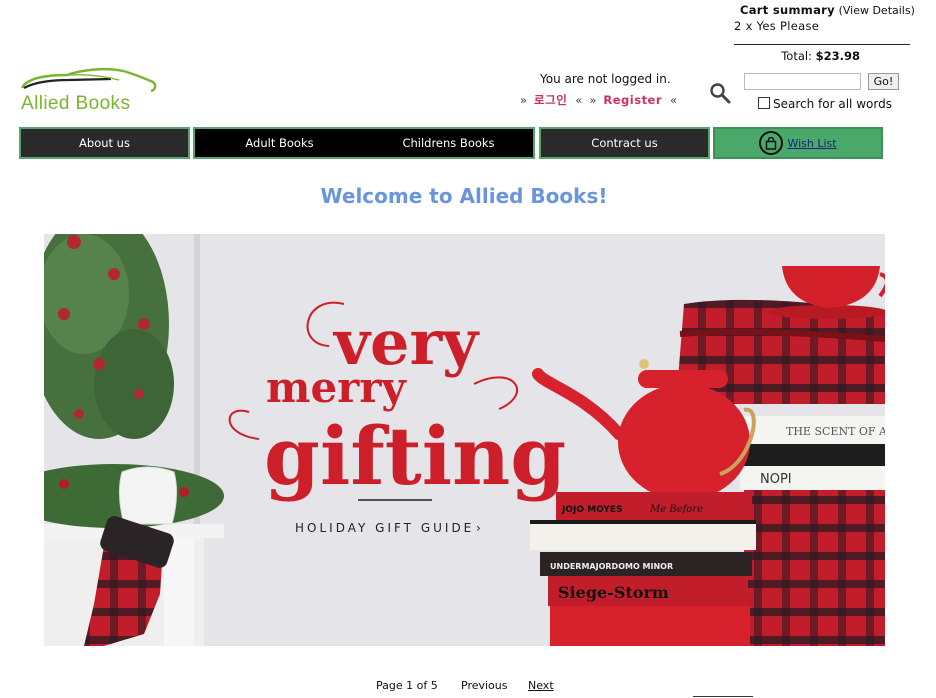  Describe the element at coordinates (674, 100) in the screenshot. I see `quote-close-2: «` at that location.